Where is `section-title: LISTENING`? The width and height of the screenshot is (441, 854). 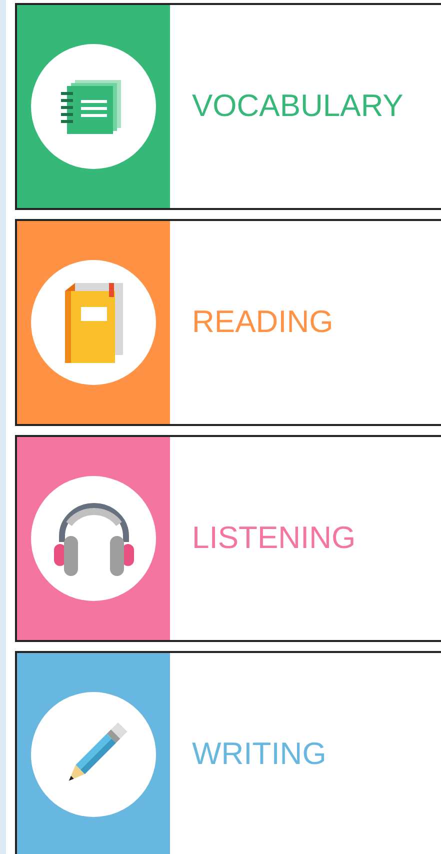 section-title: LISTENING is located at coordinates (274, 538).